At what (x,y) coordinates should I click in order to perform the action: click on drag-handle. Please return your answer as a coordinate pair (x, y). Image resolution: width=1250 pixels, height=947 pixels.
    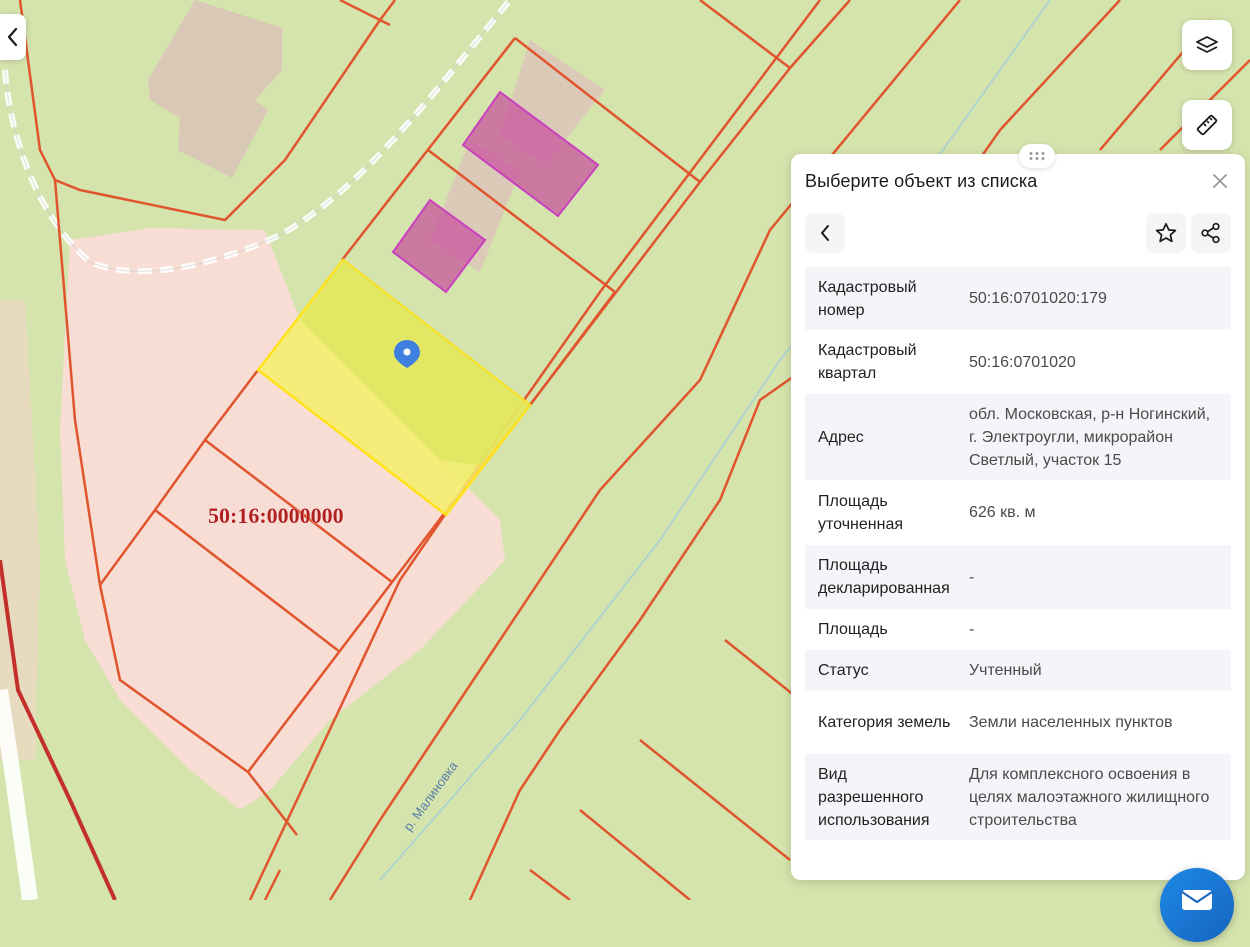
    Looking at the image, I should click on (1037, 156).